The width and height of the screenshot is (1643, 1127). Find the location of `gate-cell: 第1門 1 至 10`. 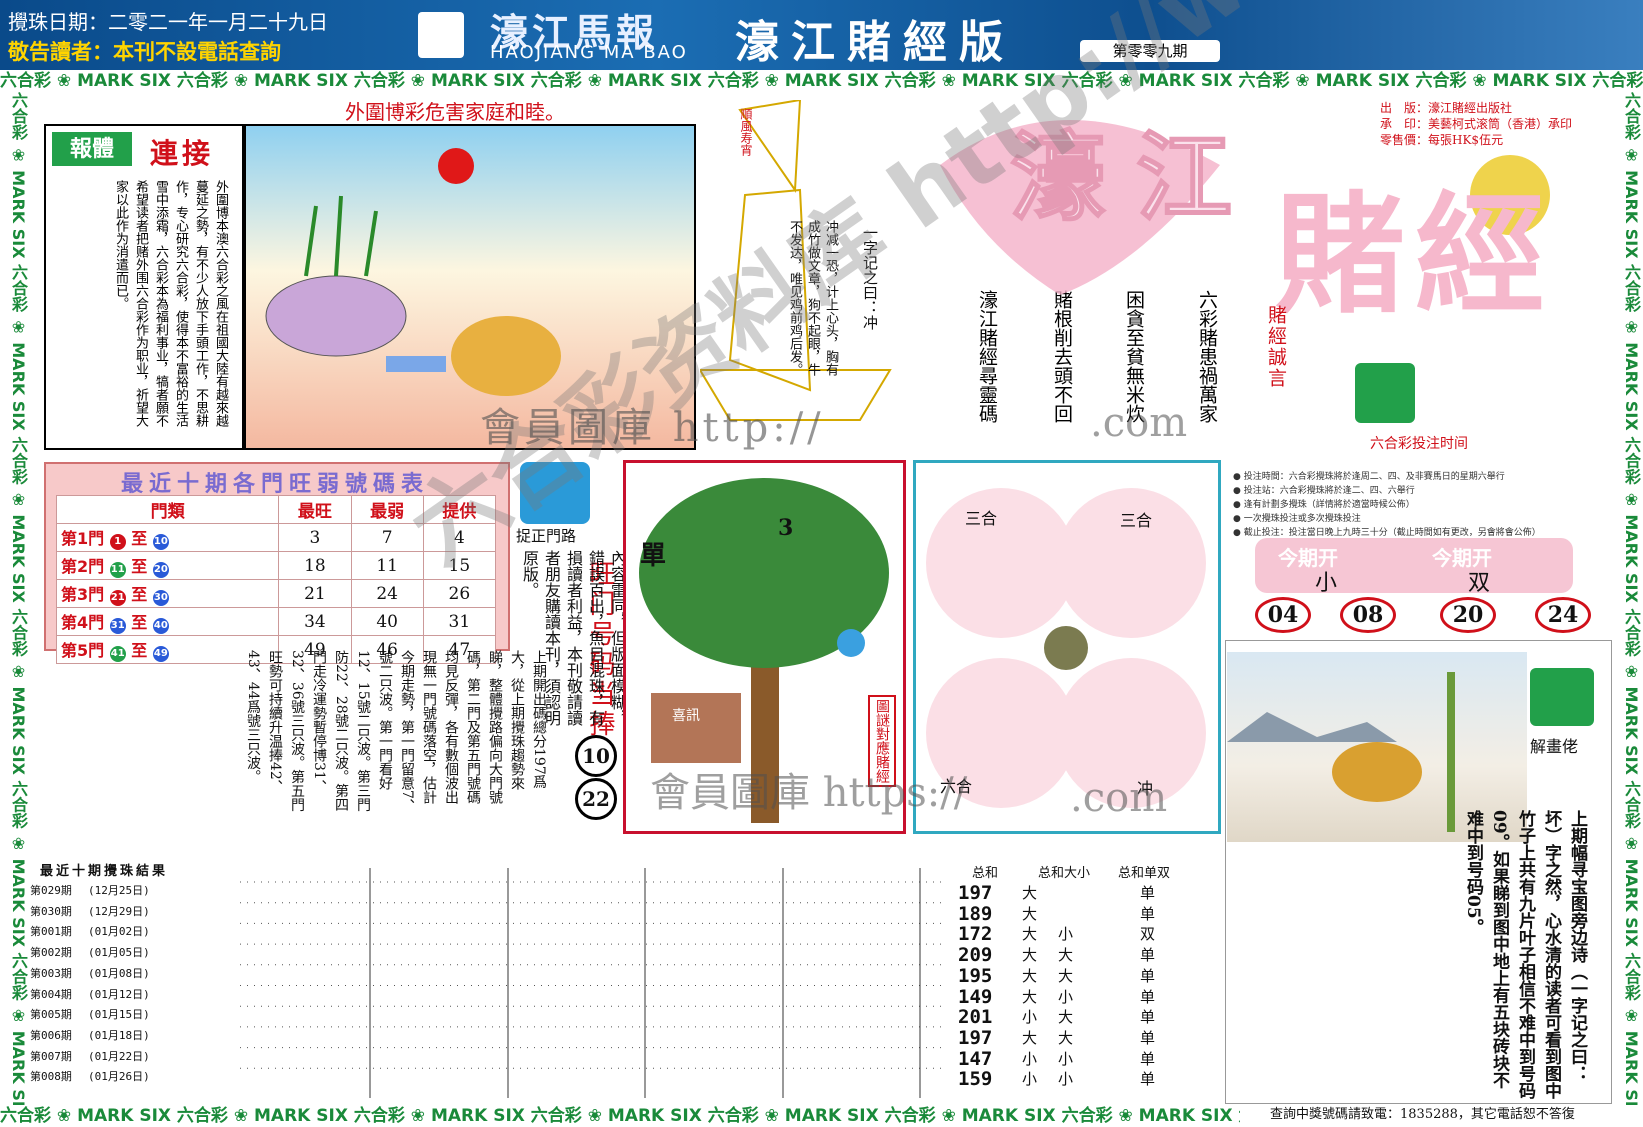

gate-cell: 第1門 1 至 10 is located at coordinates (167, 537).